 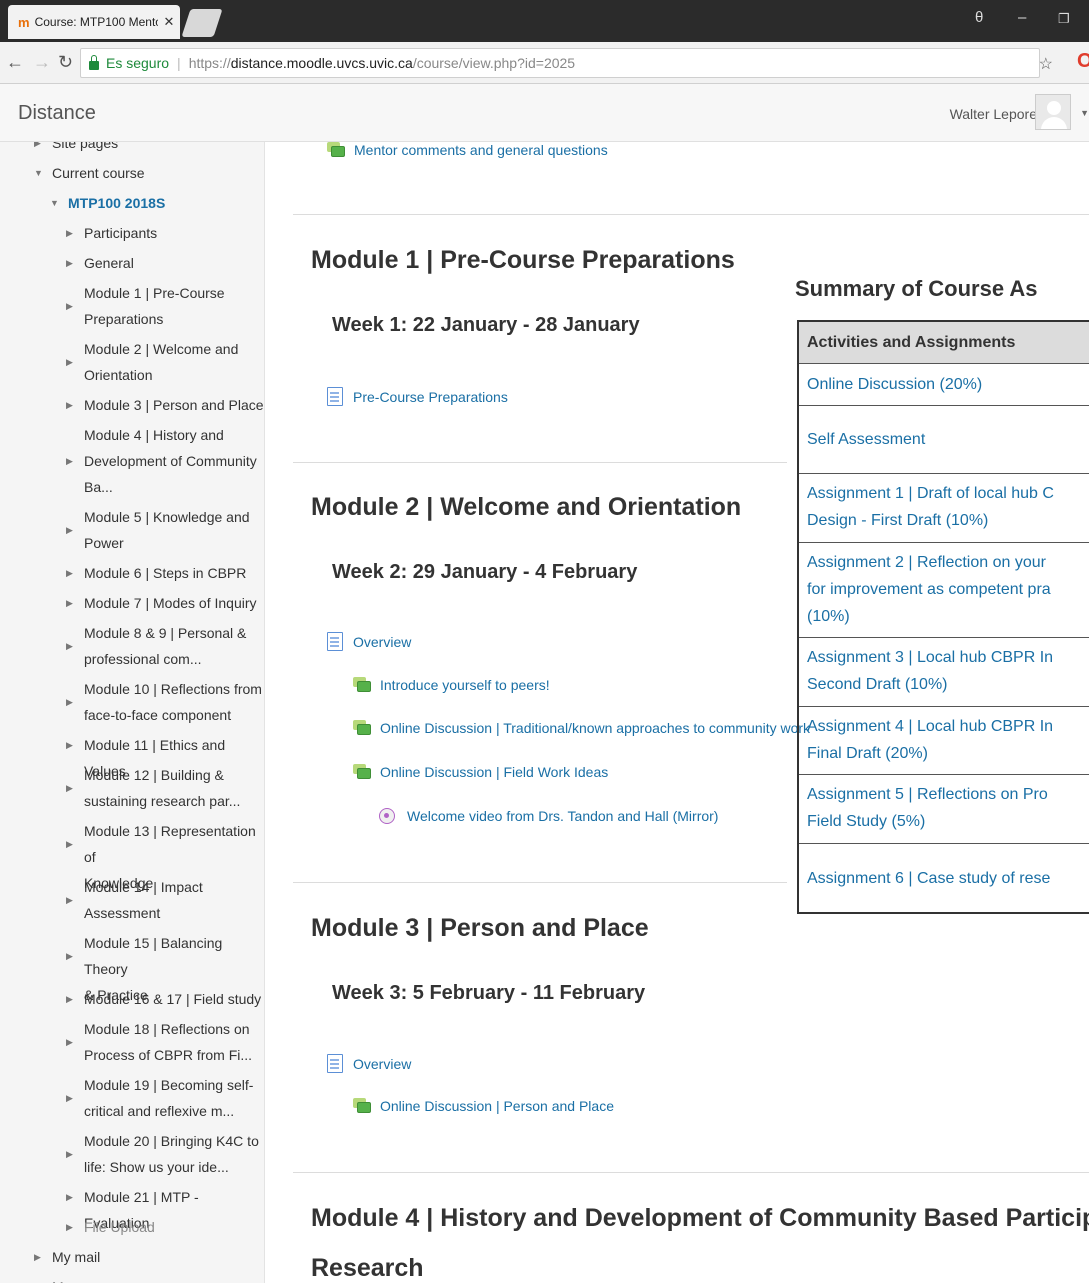 I want to click on activity-pre-course-preparations: Pre-Course Preparations, so click(x=417, y=396).